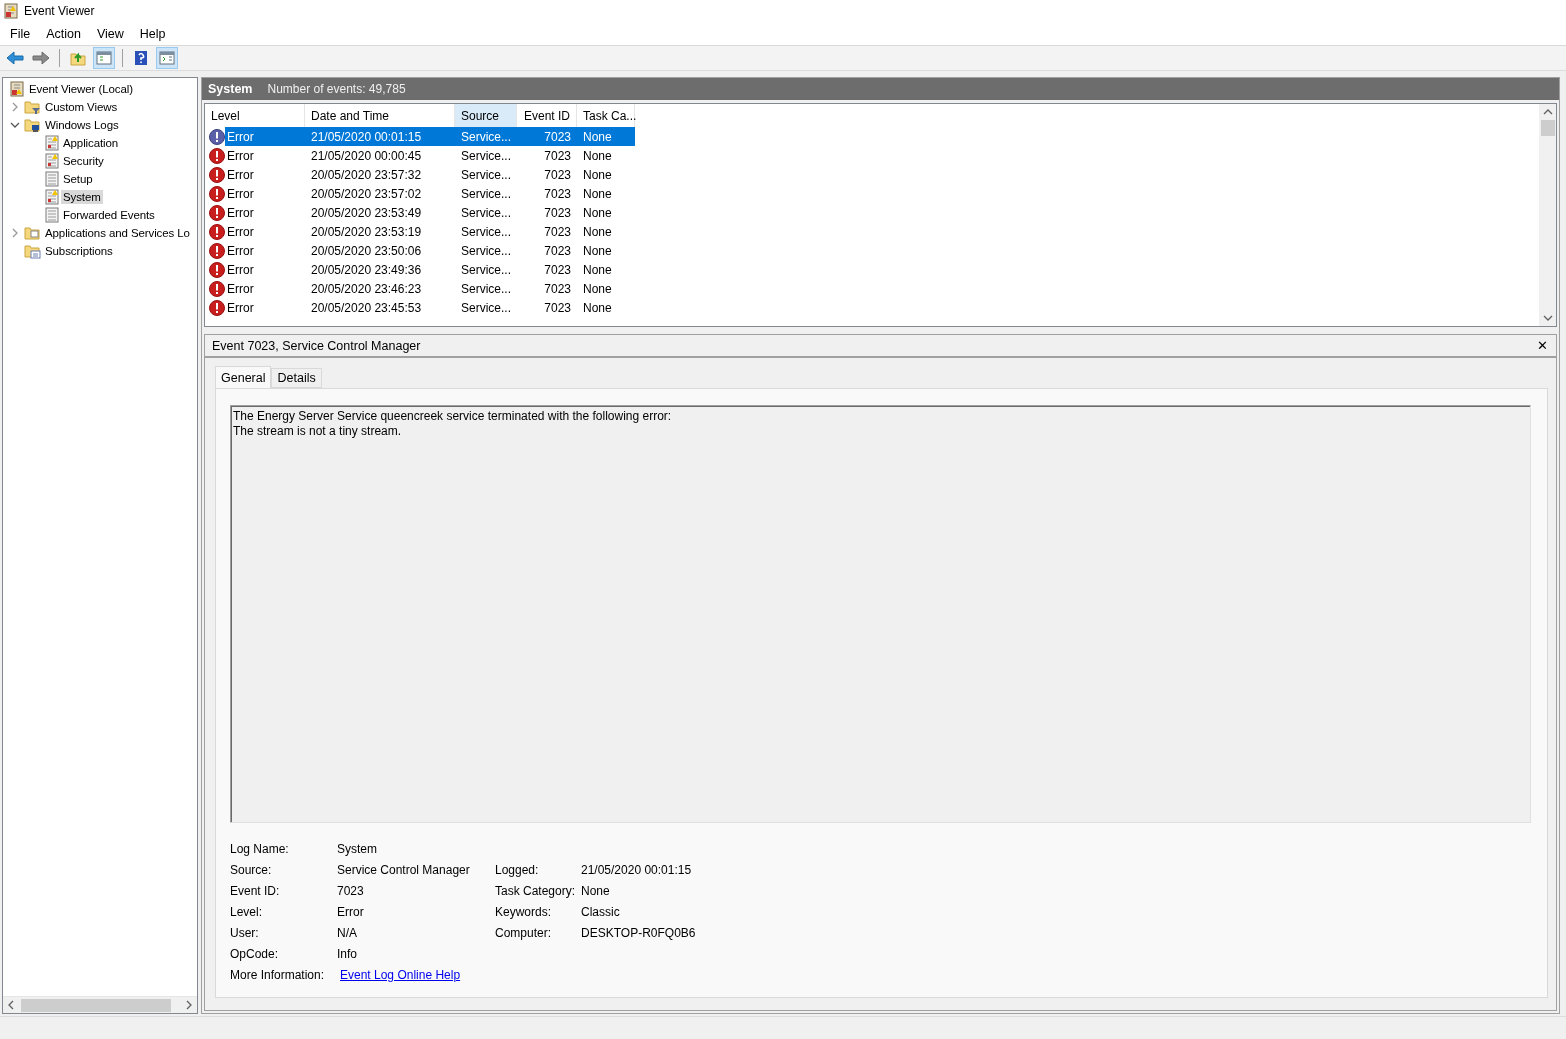 Image resolution: width=1566 pixels, height=1039 pixels. What do you see at coordinates (366, 213) in the screenshot?
I see `table-cell-text: 20/05/2020 23:53:49` at bounding box center [366, 213].